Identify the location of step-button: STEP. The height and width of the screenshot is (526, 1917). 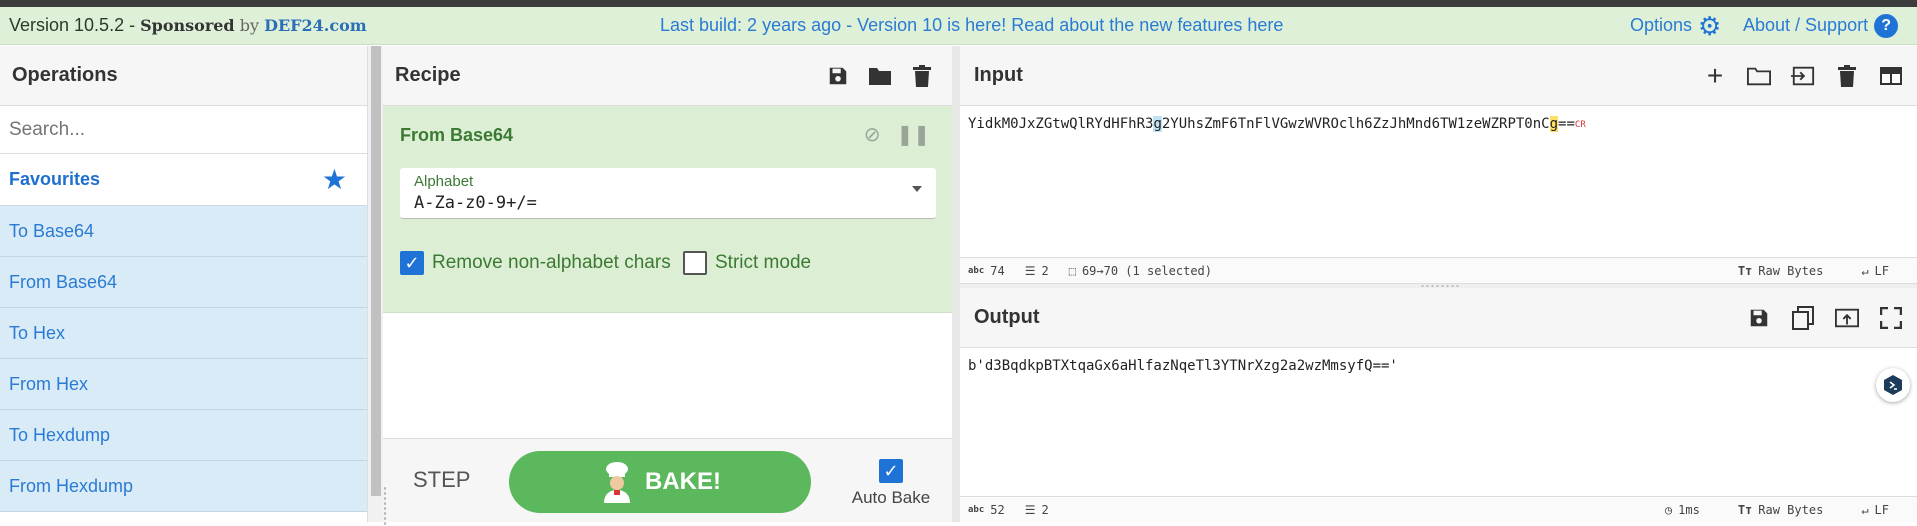
(441, 480).